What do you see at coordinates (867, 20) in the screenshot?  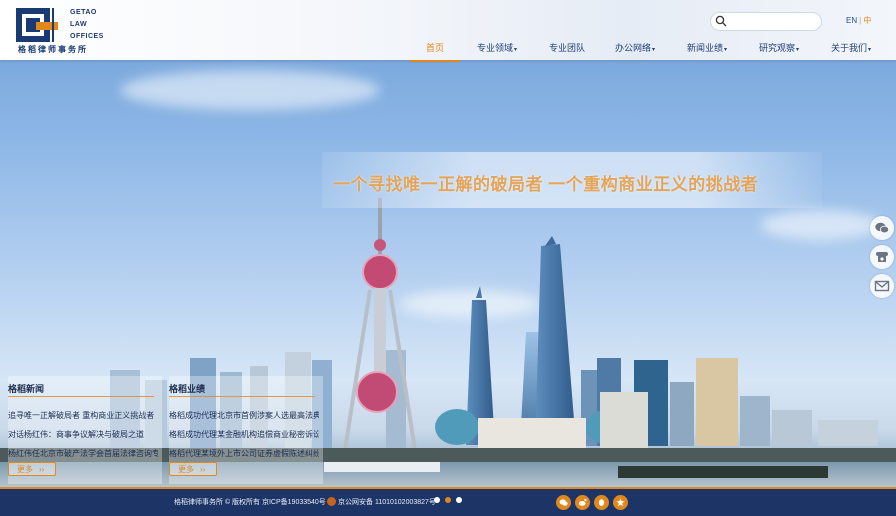 I see `lang-zh-link: 中` at bounding box center [867, 20].